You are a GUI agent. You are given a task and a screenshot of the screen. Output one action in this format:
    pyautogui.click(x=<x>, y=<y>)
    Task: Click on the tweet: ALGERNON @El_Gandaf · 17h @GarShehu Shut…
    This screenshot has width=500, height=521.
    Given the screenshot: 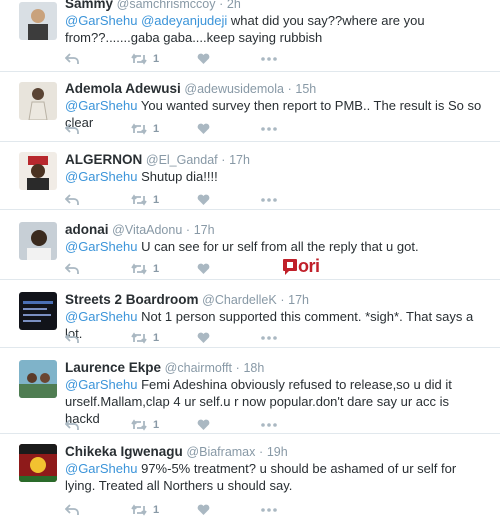 What is the action you would take?
    pyautogui.click(x=250, y=176)
    